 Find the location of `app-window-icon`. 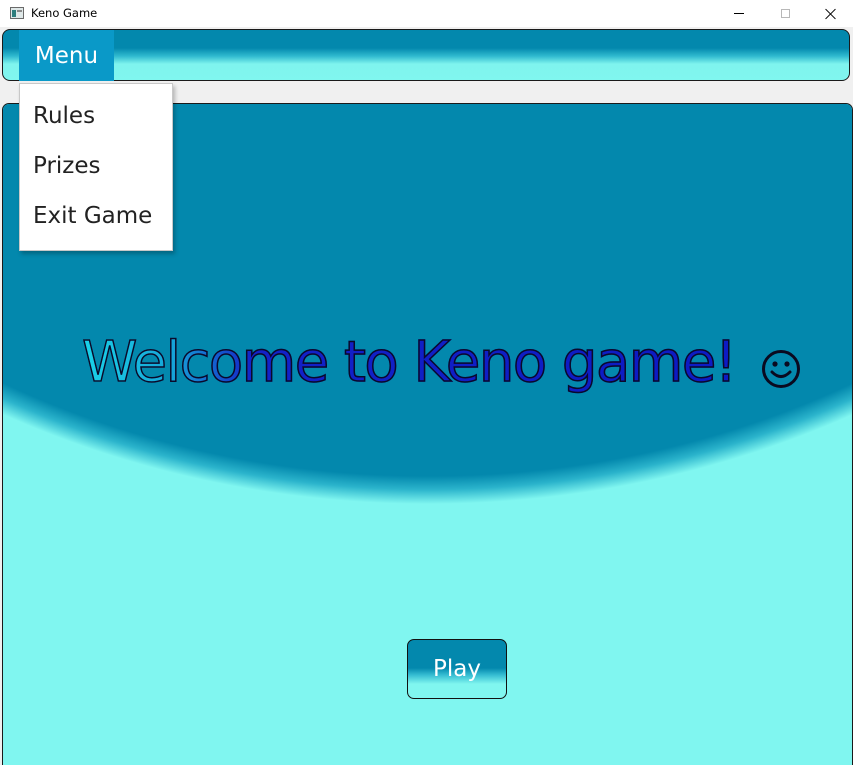

app-window-icon is located at coordinates (17, 13).